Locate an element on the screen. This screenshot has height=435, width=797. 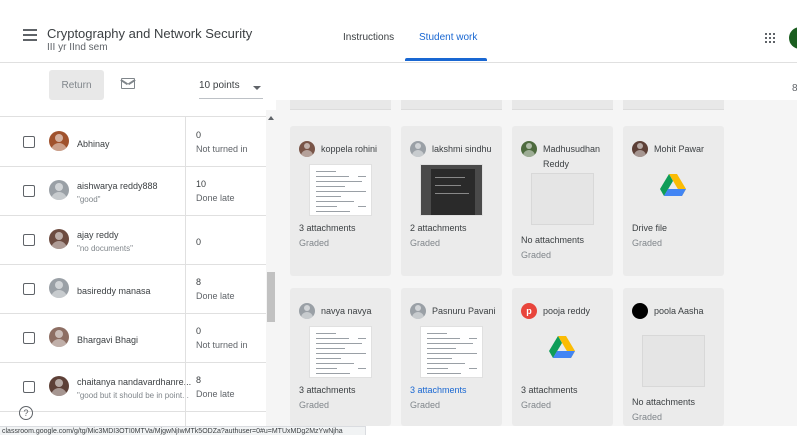
student-work-card: navya navya 3 attachments Graded is located at coordinates (340, 357).